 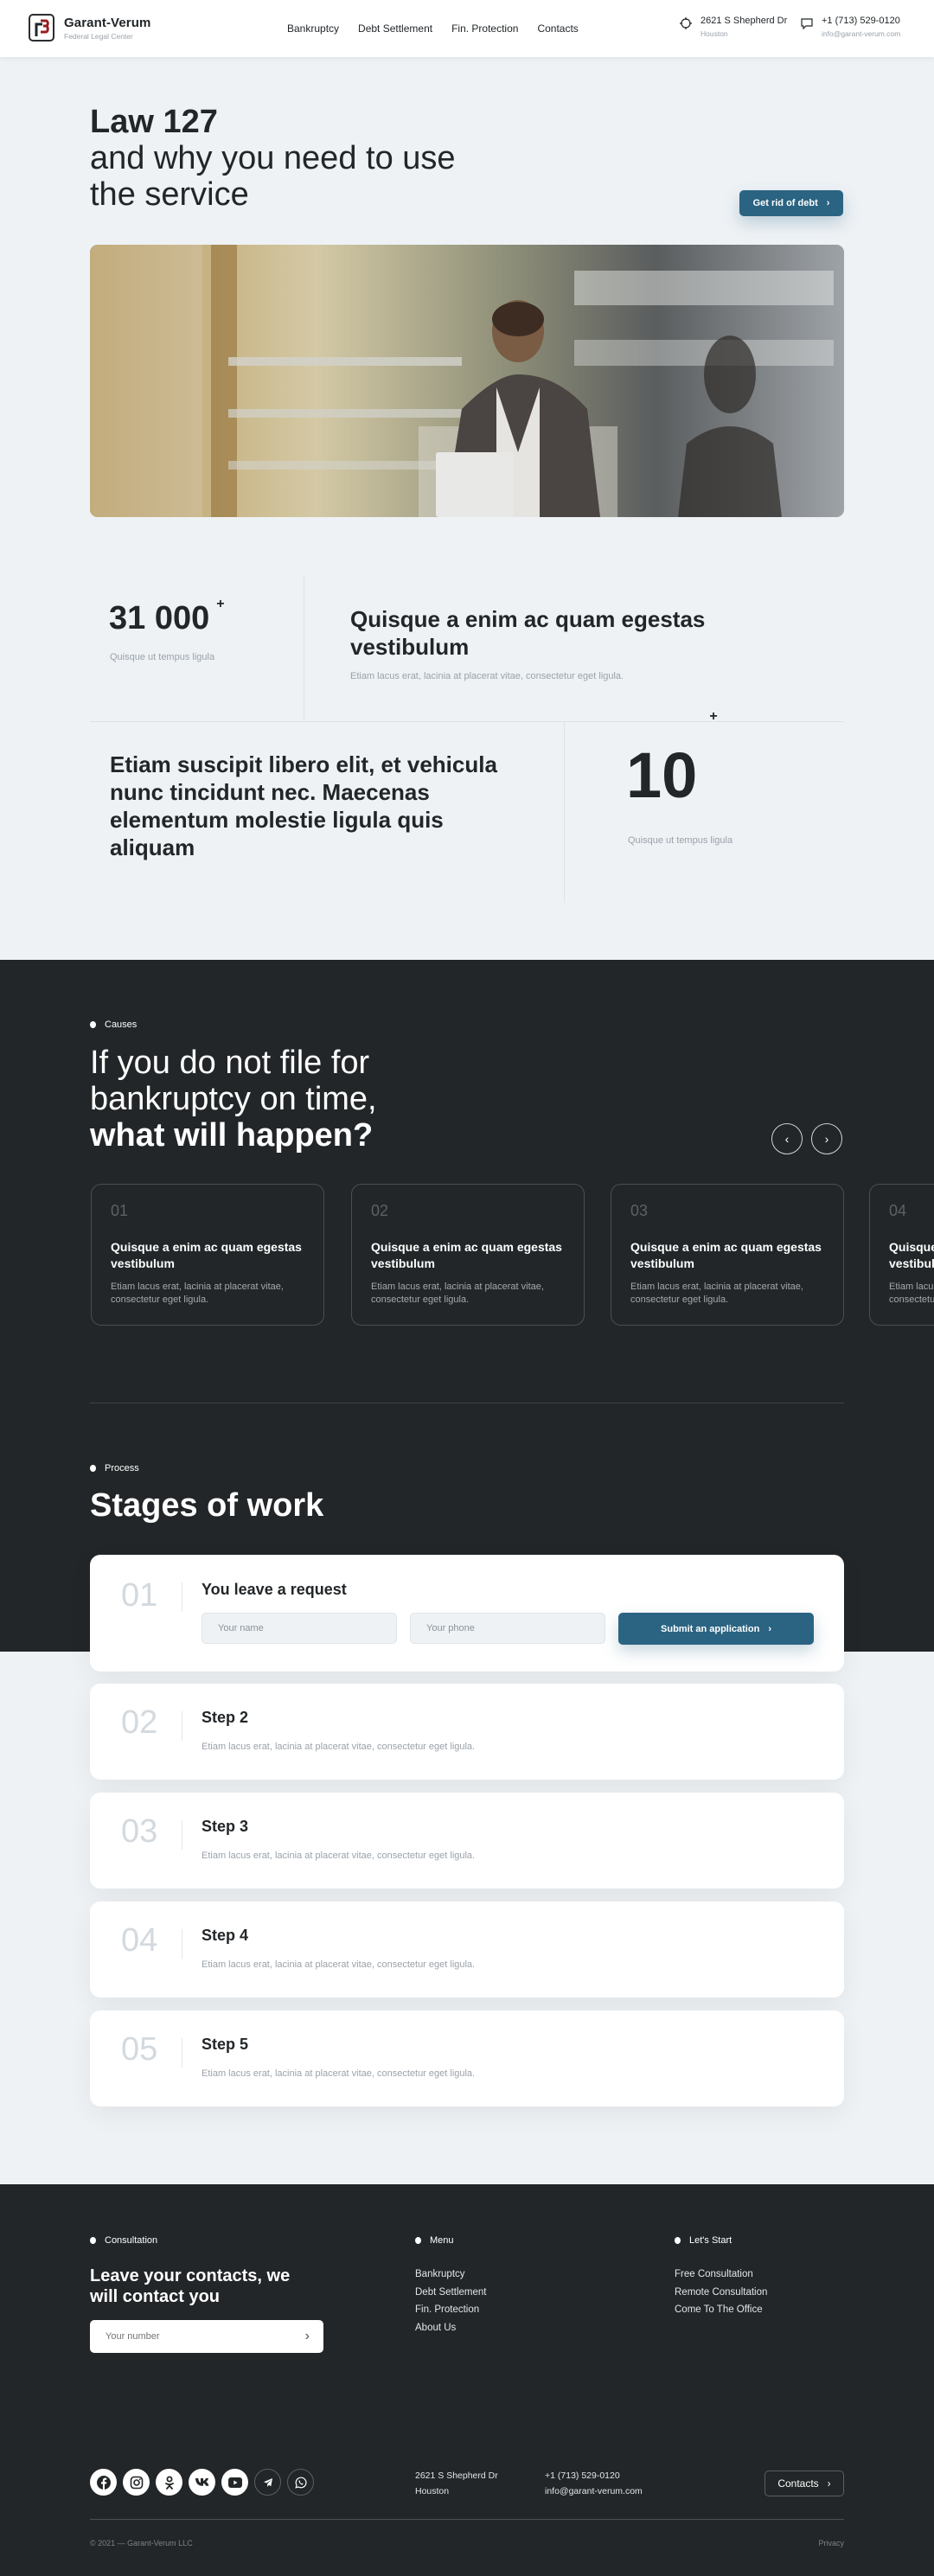 What do you see at coordinates (103, 2483) in the screenshot?
I see `facebook-icon` at bounding box center [103, 2483].